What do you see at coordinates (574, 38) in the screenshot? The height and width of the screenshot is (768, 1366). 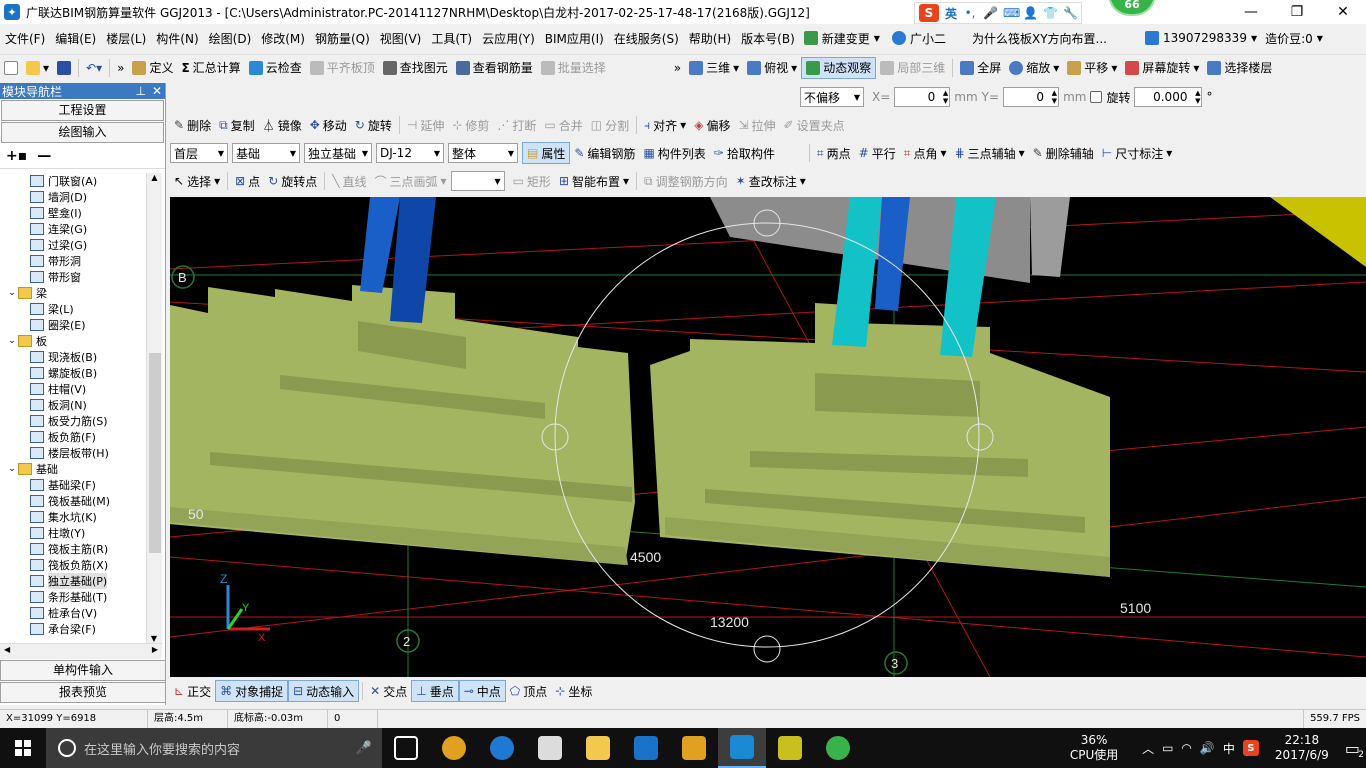 I see `menu-bim: BIM应用(I)` at bounding box center [574, 38].